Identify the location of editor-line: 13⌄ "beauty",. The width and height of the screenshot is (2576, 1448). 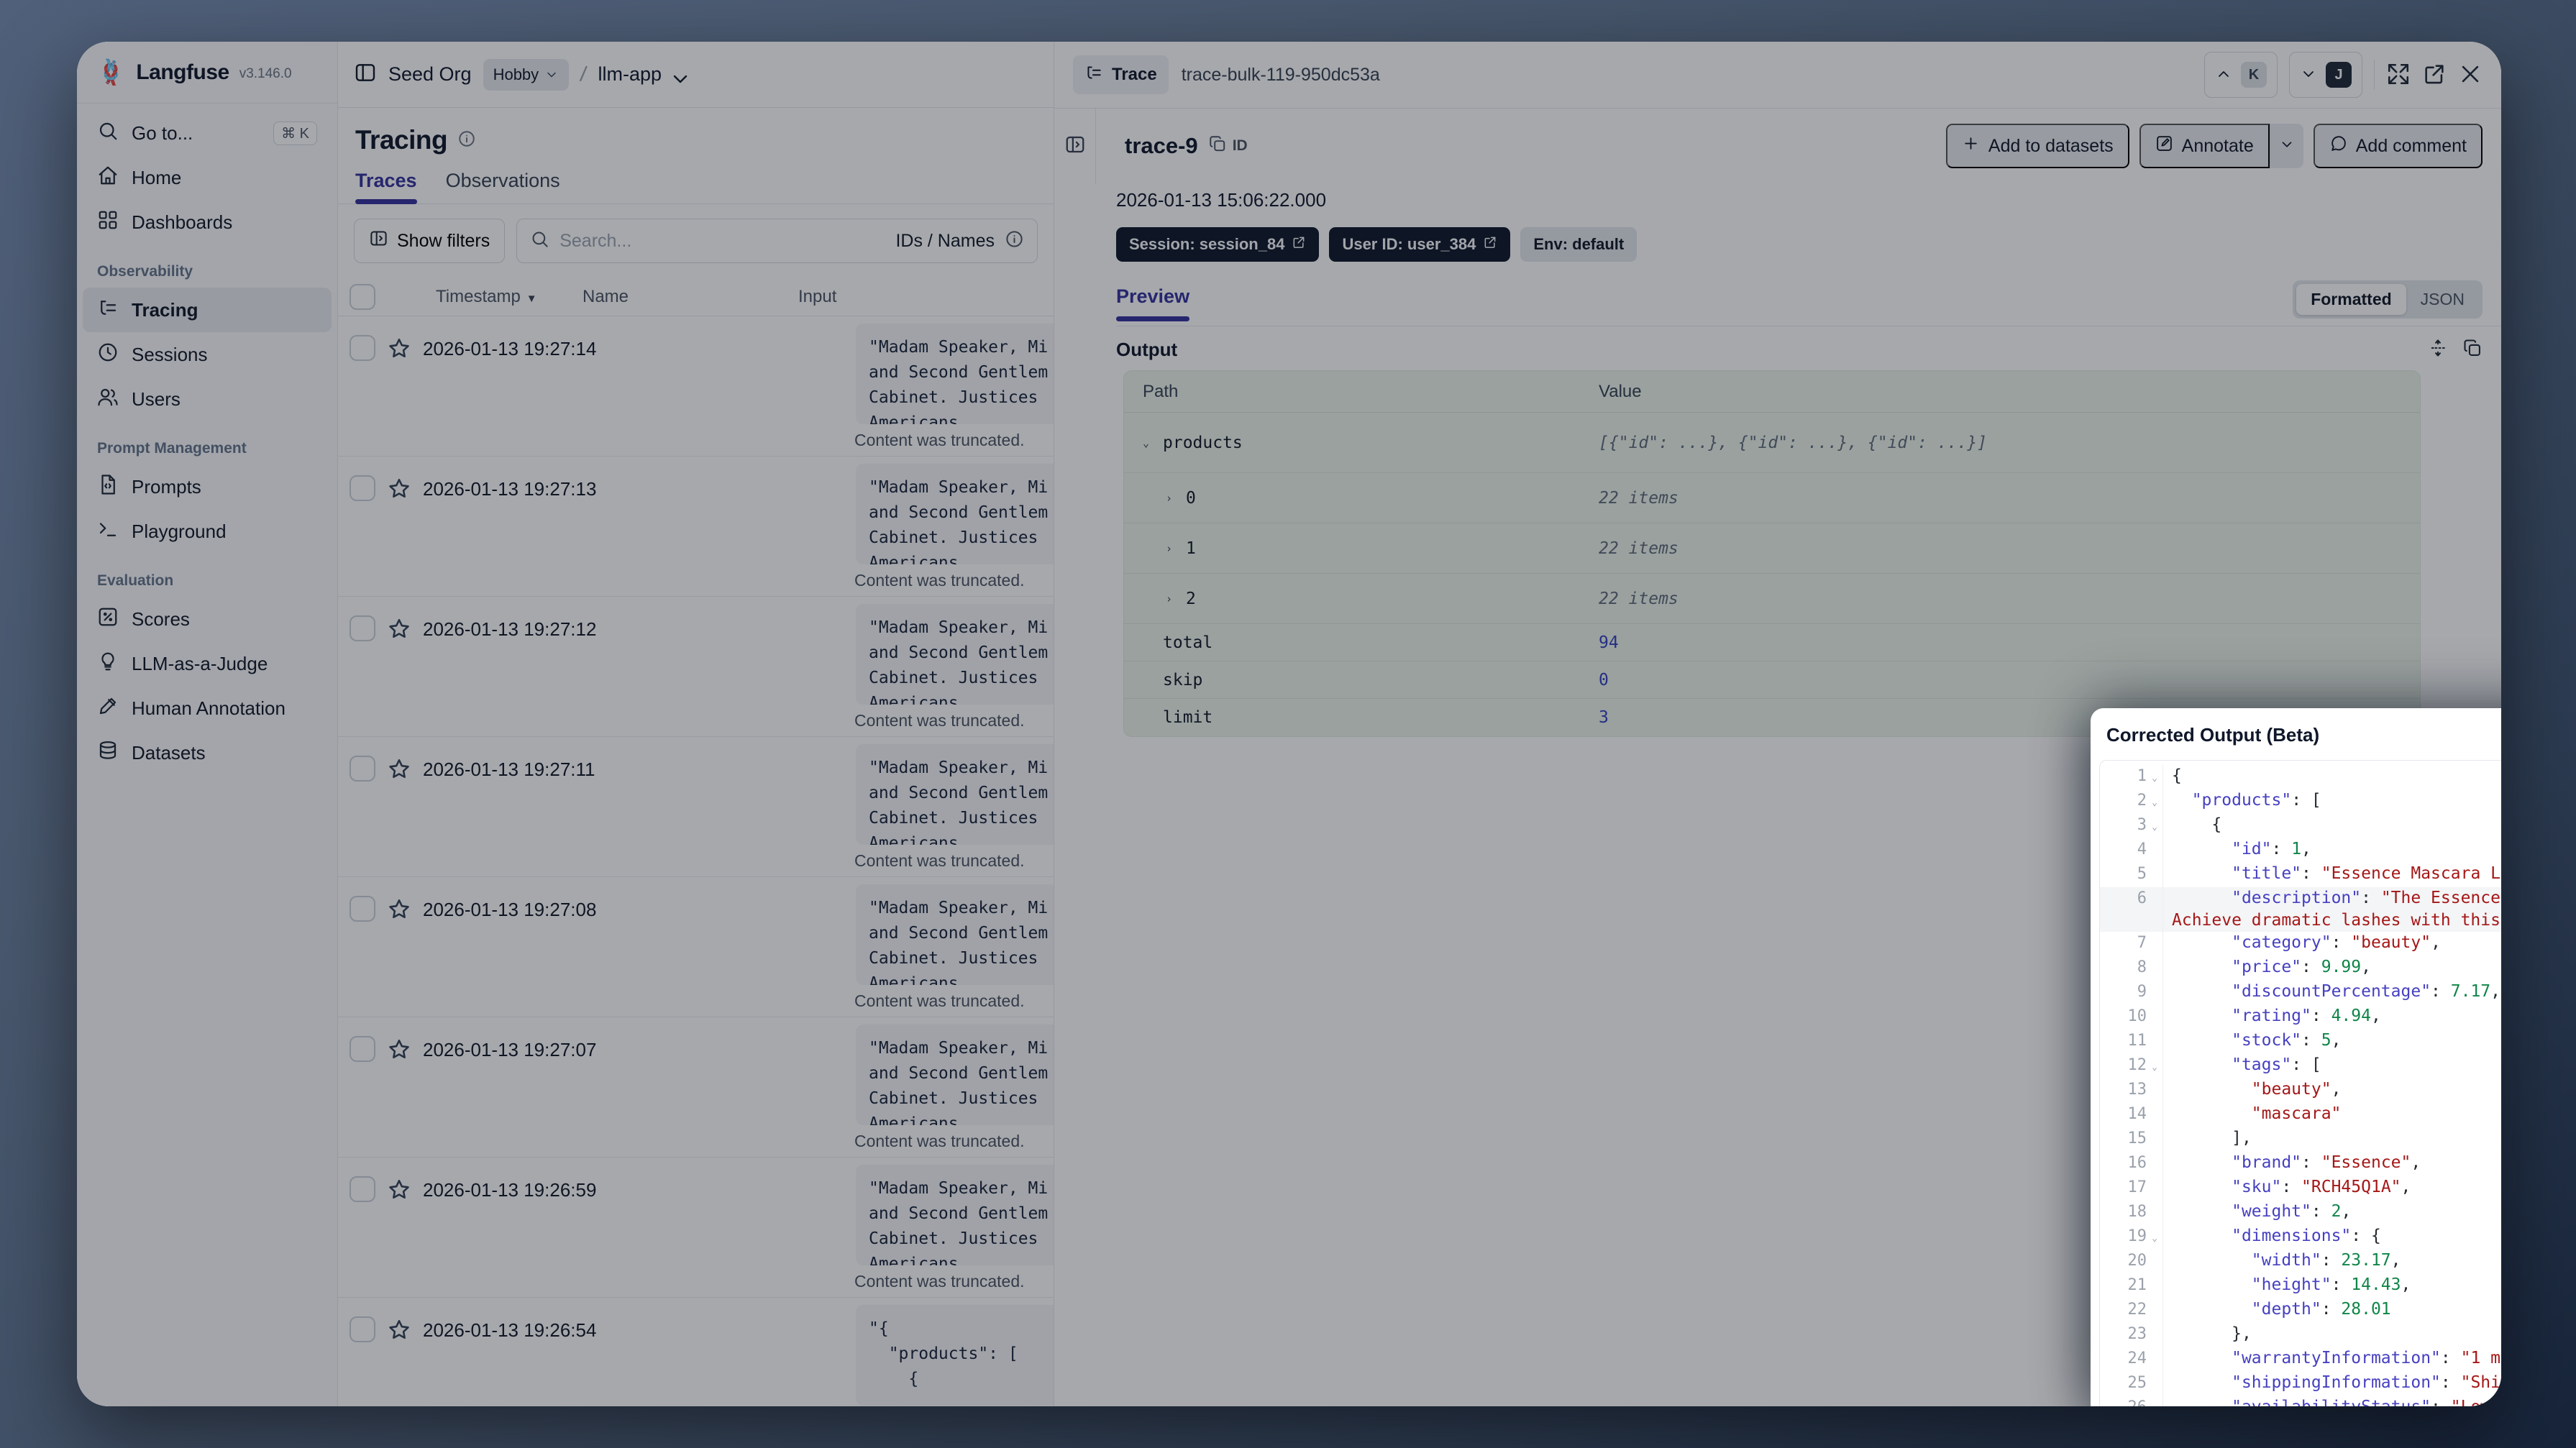
(2300, 1090).